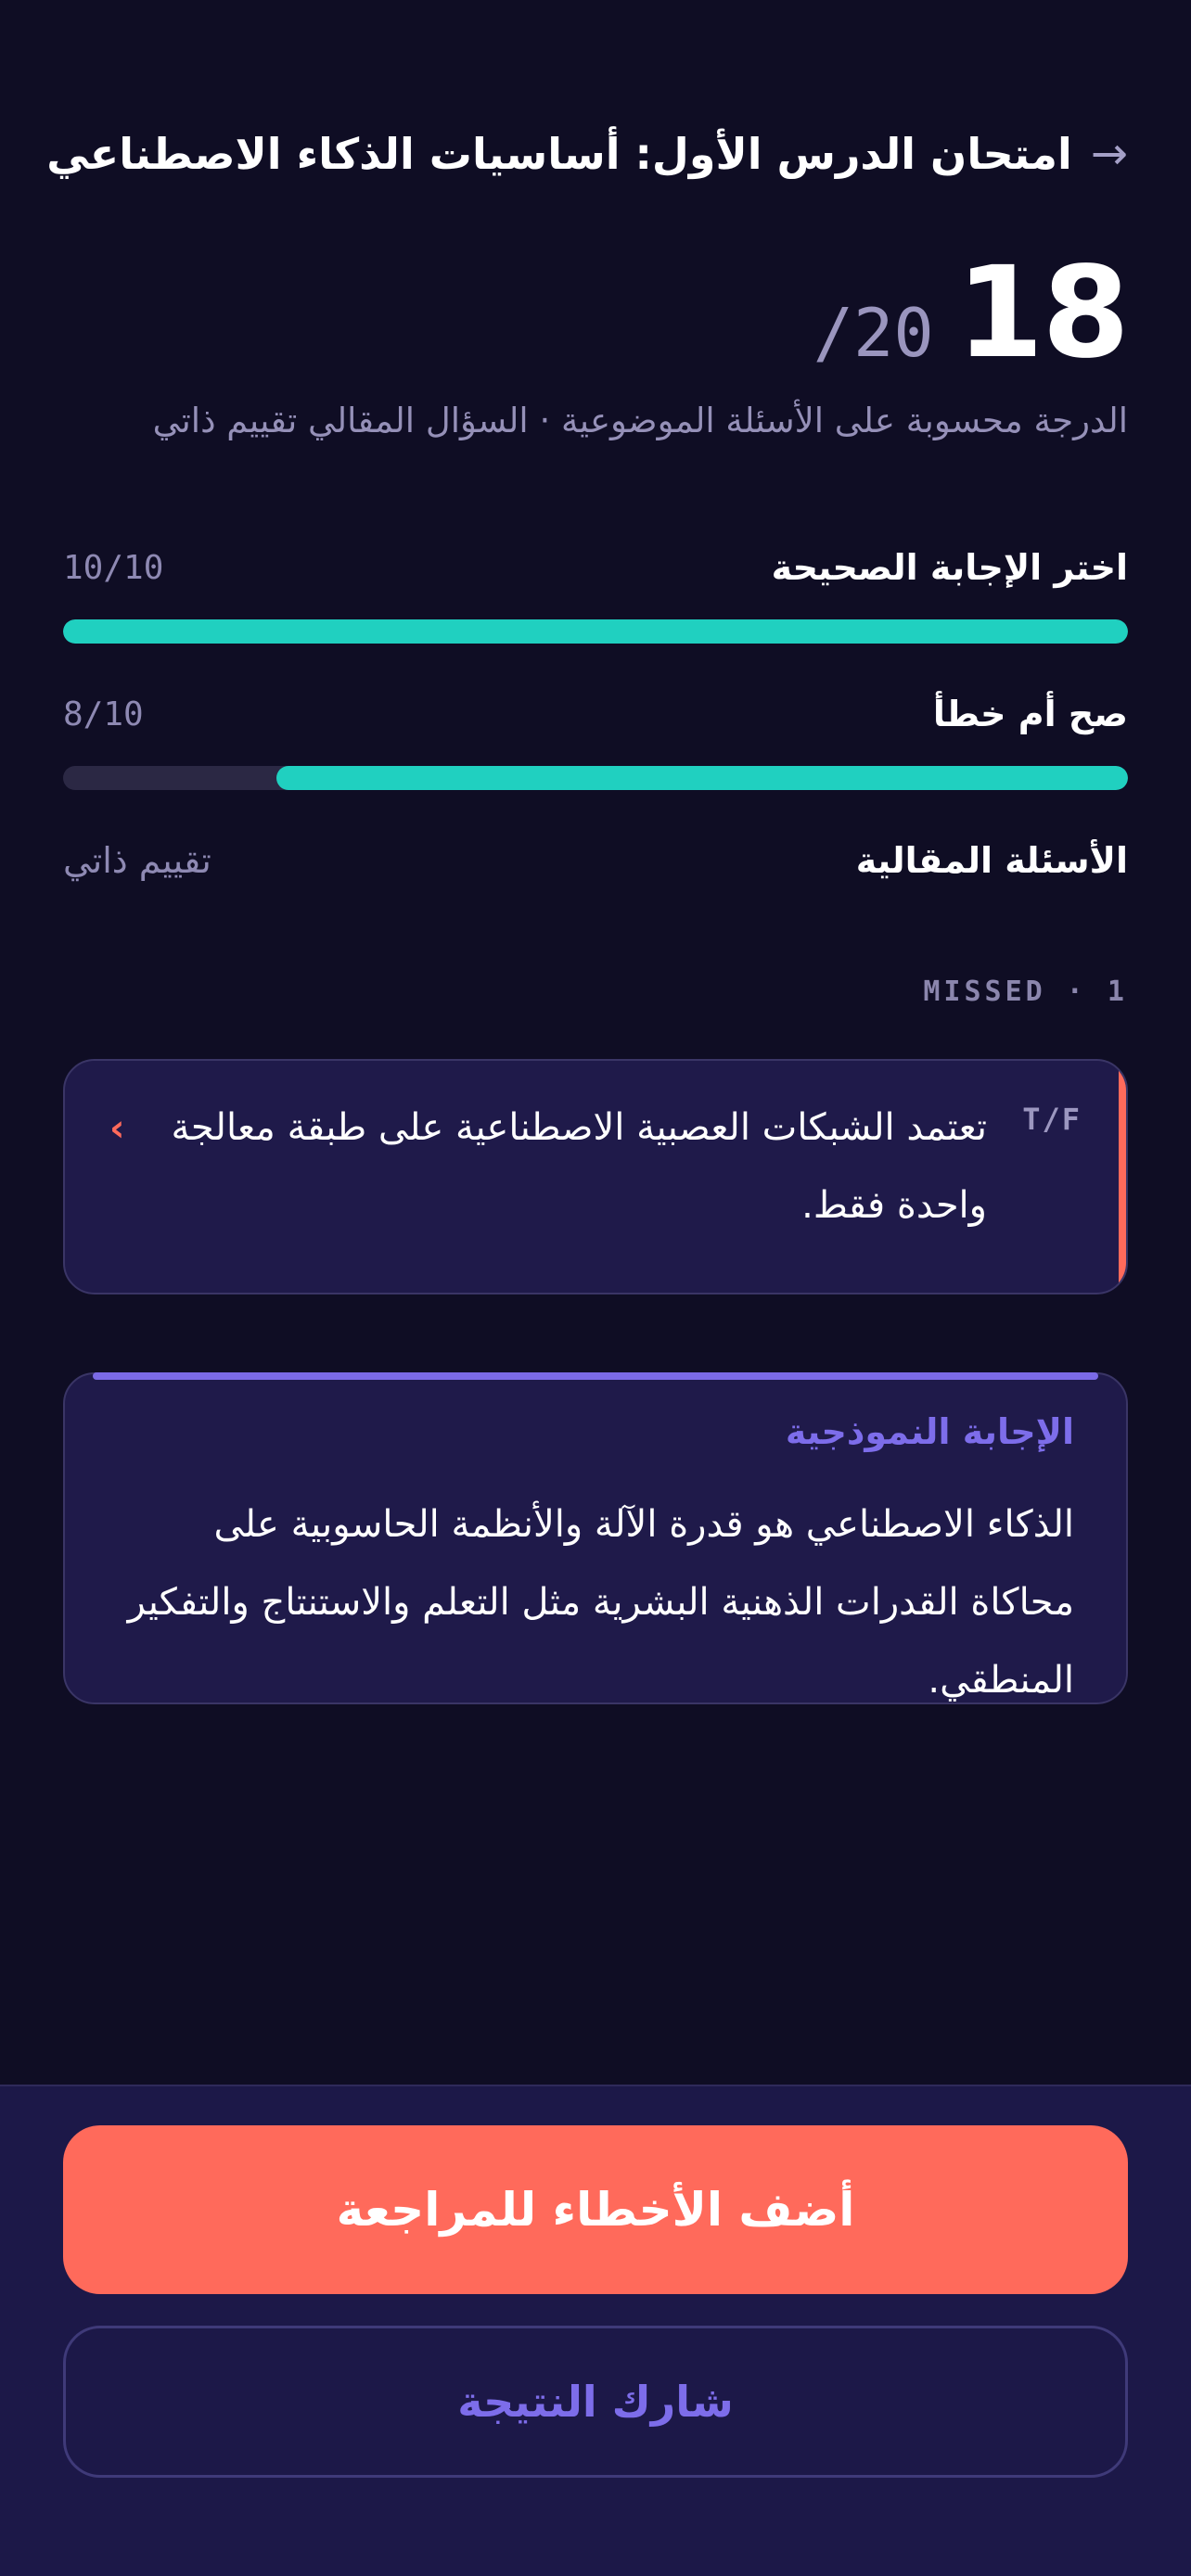 The width and height of the screenshot is (1191, 2576). What do you see at coordinates (595, 2209) in the screenshot?
I see `add-mistakes-to-review-button: أضف الأخطاء للمراجعة` at bounding box center [595, 2209].